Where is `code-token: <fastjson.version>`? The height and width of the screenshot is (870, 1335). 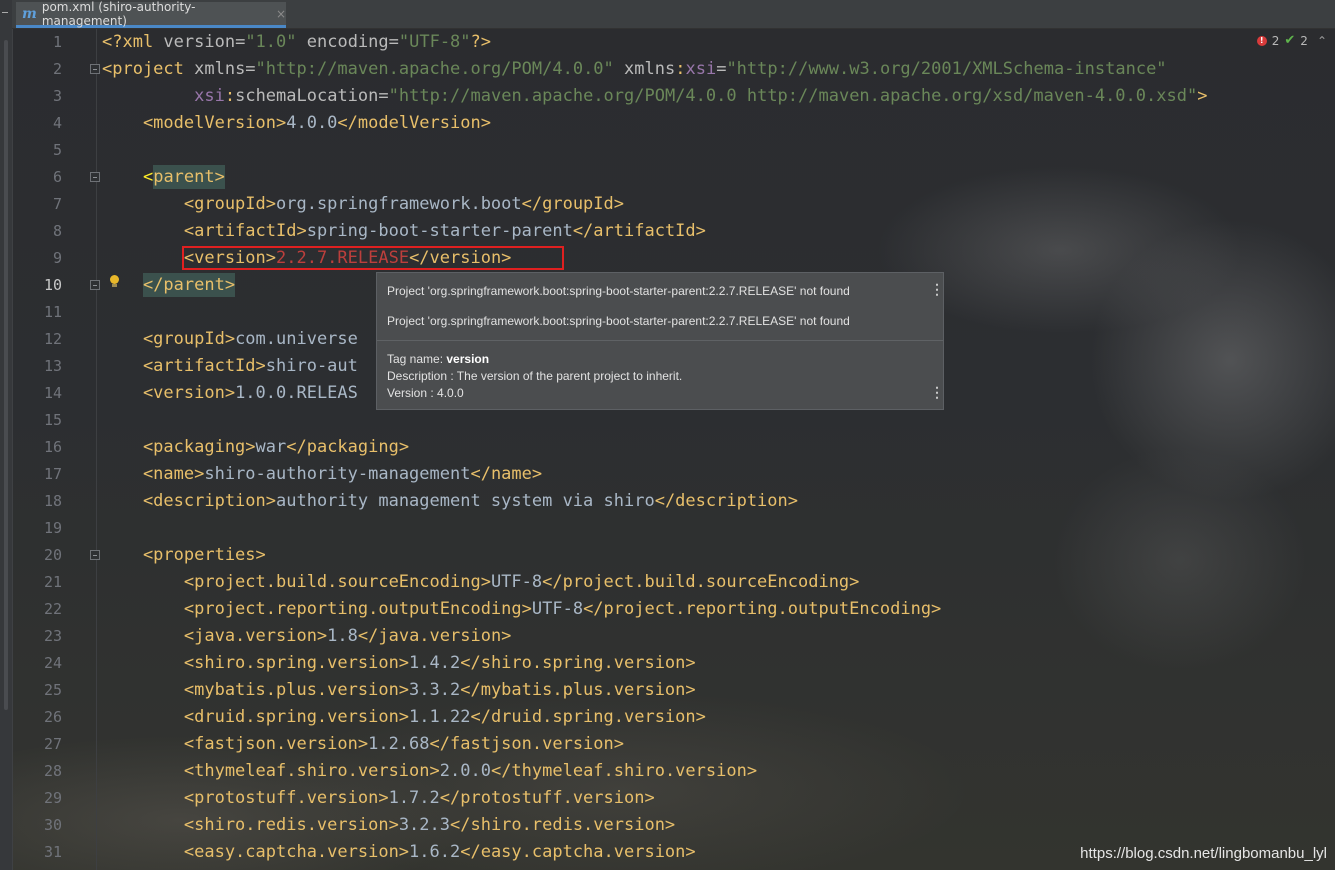
code-token: <fastjson.version> is located at coordinates (235, 744).